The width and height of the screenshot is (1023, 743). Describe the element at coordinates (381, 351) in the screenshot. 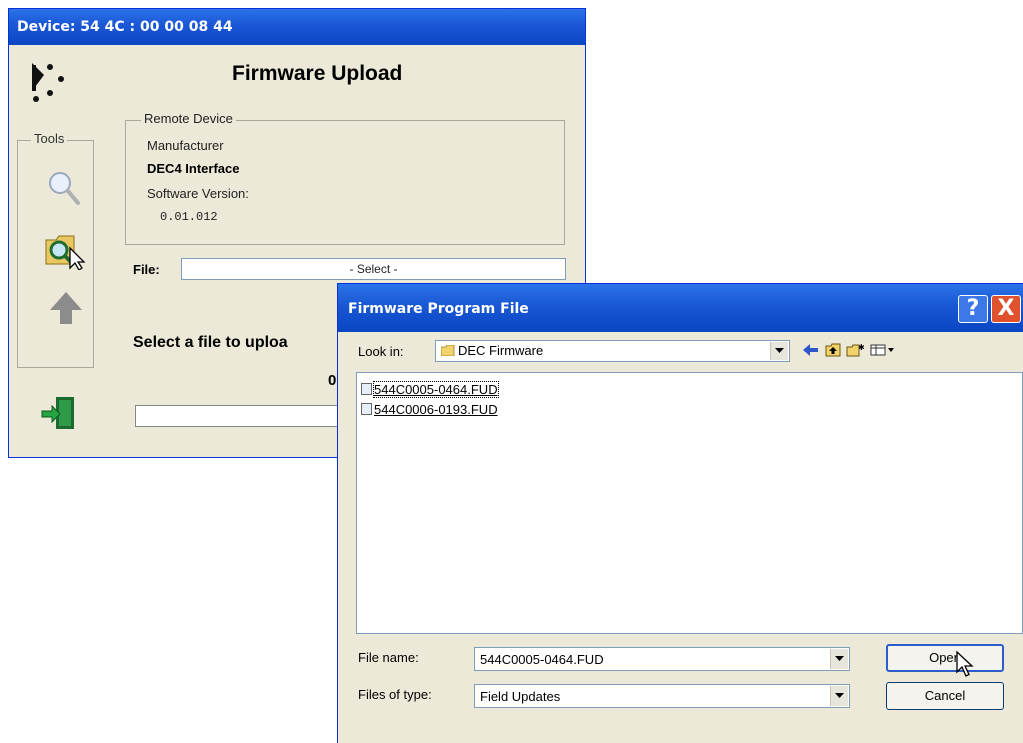

I see `look-in-label: Look in:` at that location.